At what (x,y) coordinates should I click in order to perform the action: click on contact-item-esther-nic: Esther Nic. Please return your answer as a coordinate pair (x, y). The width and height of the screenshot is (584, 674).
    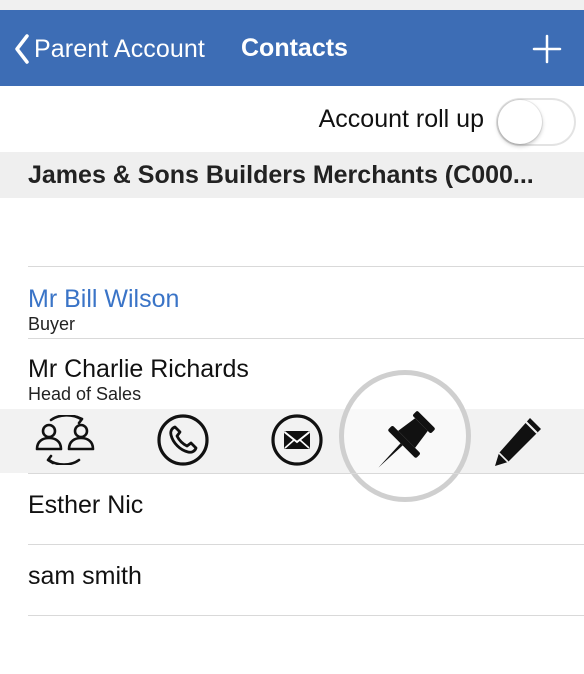
    Looking at the image, I should click on (85, 505).